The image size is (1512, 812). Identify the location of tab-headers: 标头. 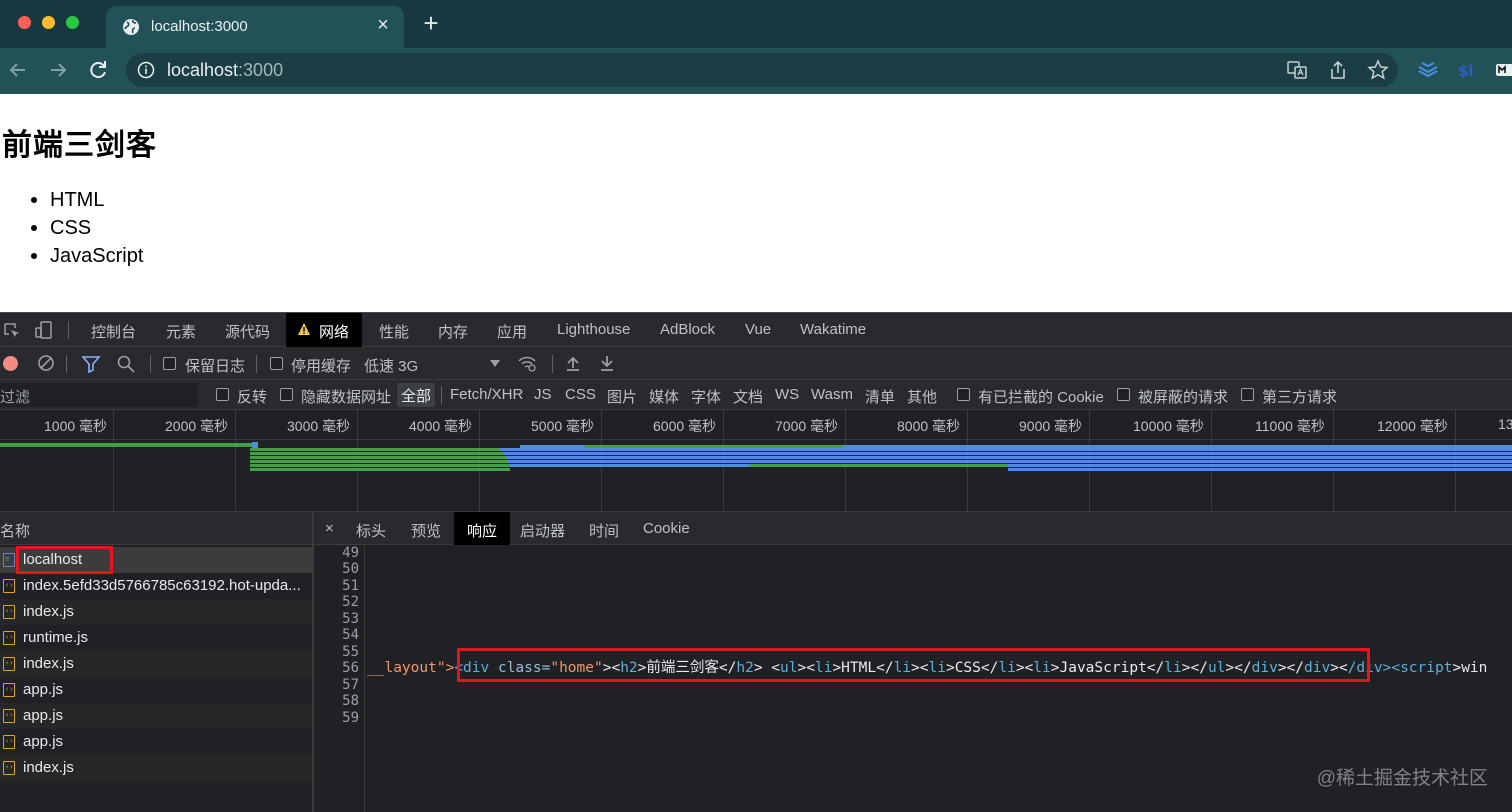
(371, 530).